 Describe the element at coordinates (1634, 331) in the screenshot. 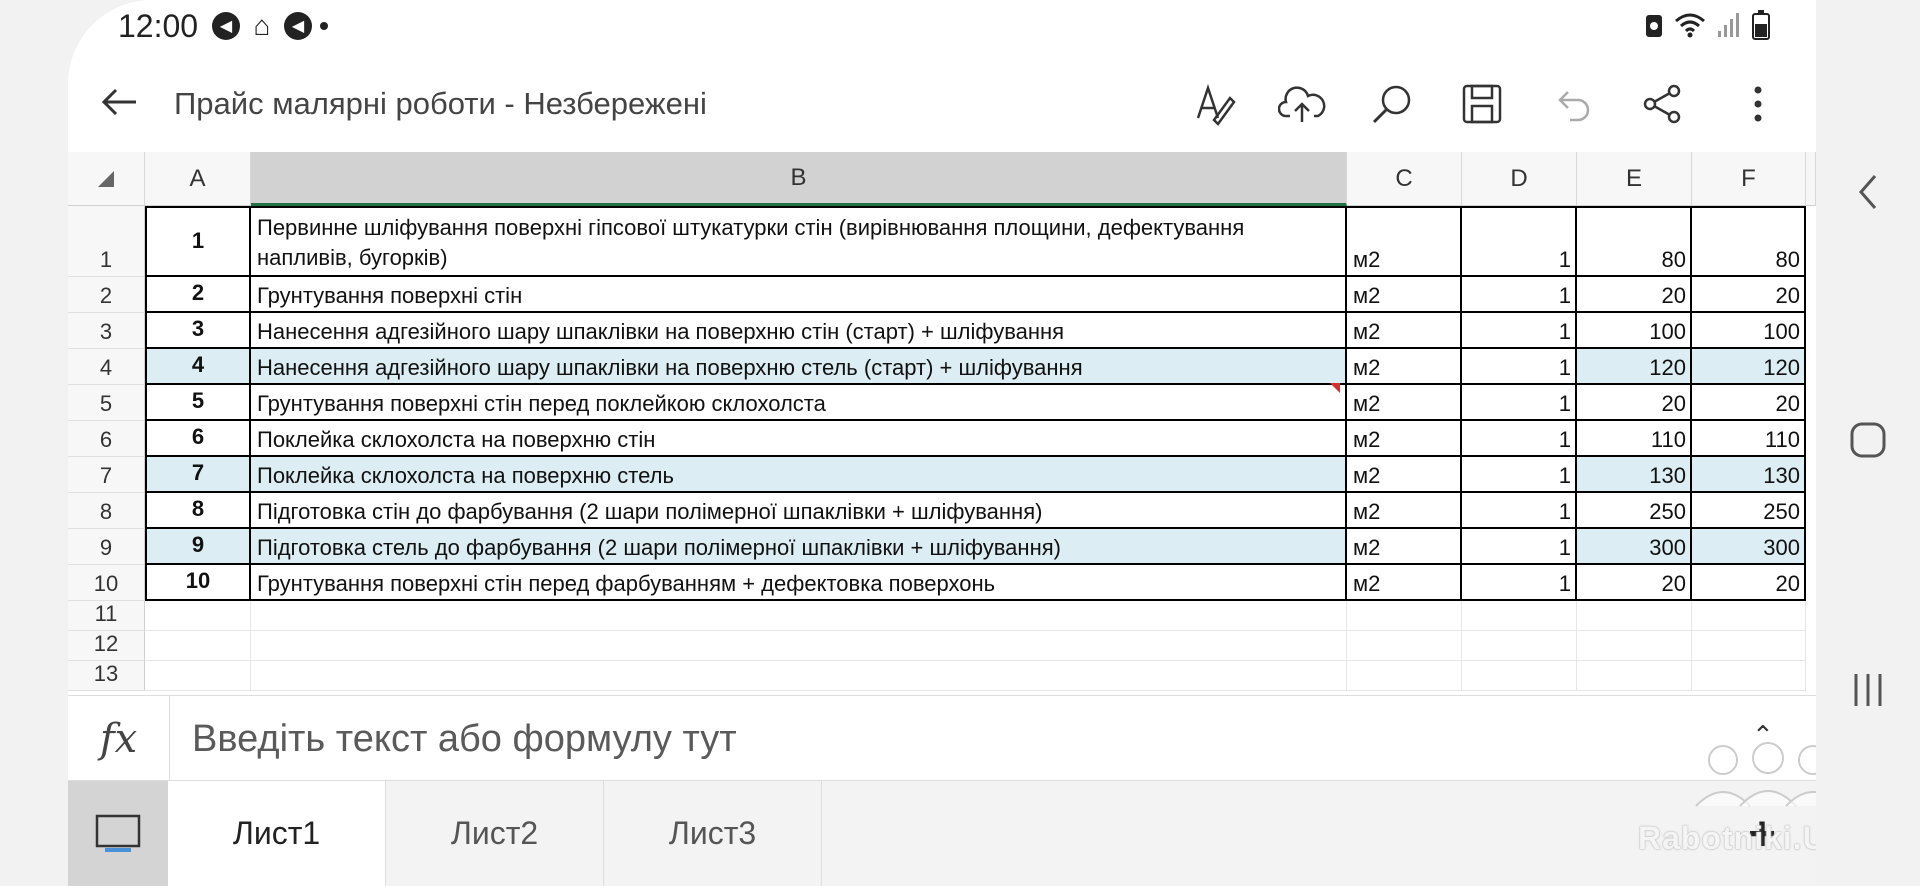

I see `cell-e3: 100` at that location.